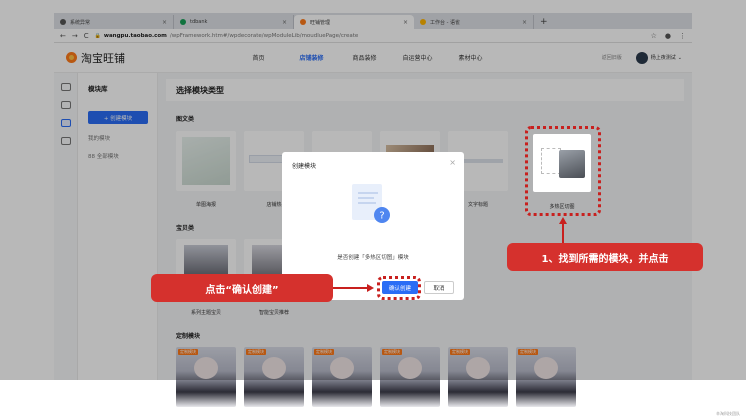  I want to click on cancel-button: 取消, so click(439, 287).